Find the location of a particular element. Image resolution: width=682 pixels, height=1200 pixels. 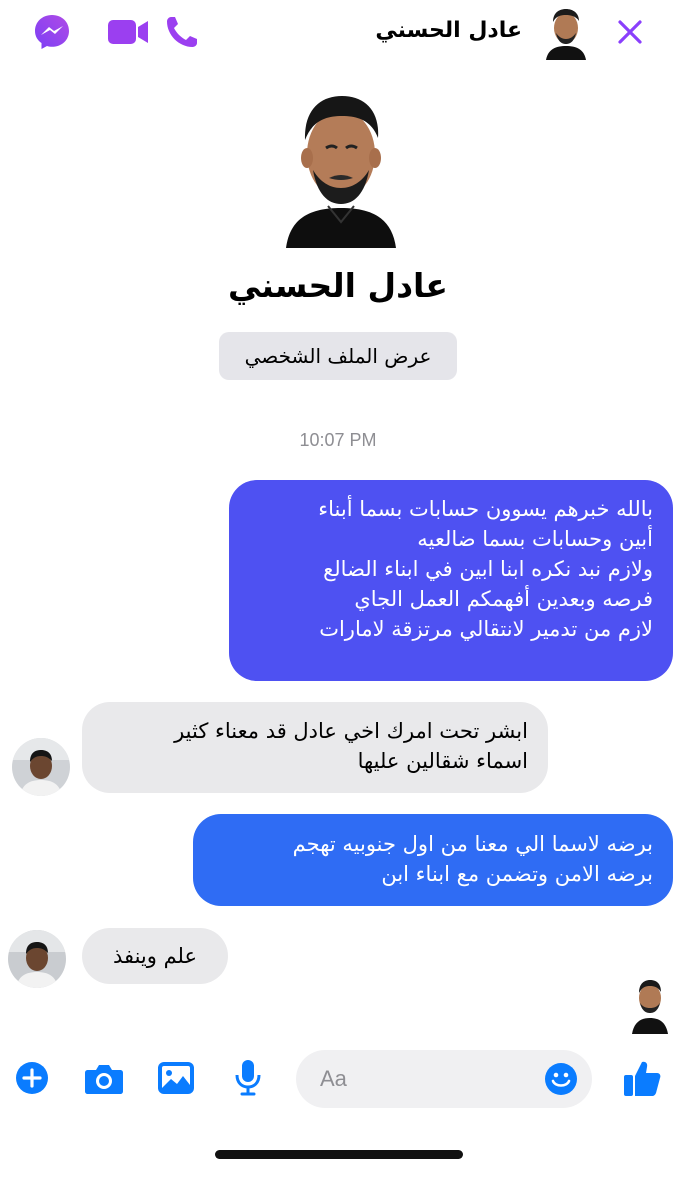

message-line: برضه الامن وتضمن مع ابناء ابن is located at coordinates (517, 874).